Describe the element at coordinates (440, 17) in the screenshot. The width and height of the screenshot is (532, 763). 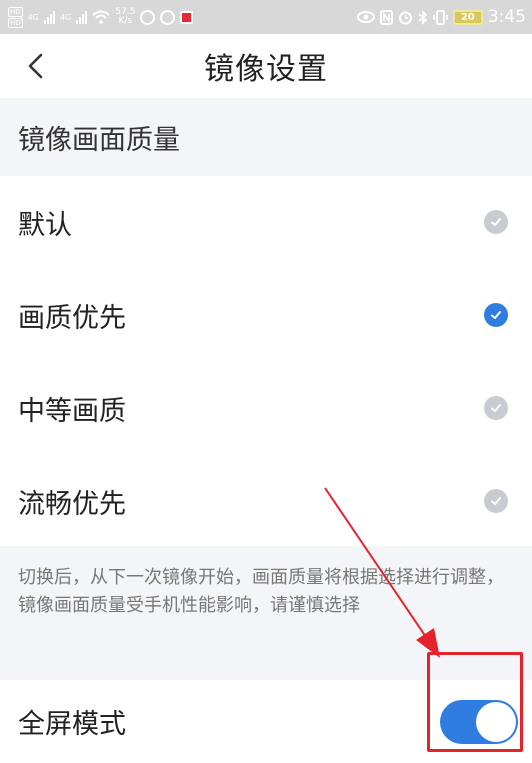
I see `vibrate-icon` at that location.